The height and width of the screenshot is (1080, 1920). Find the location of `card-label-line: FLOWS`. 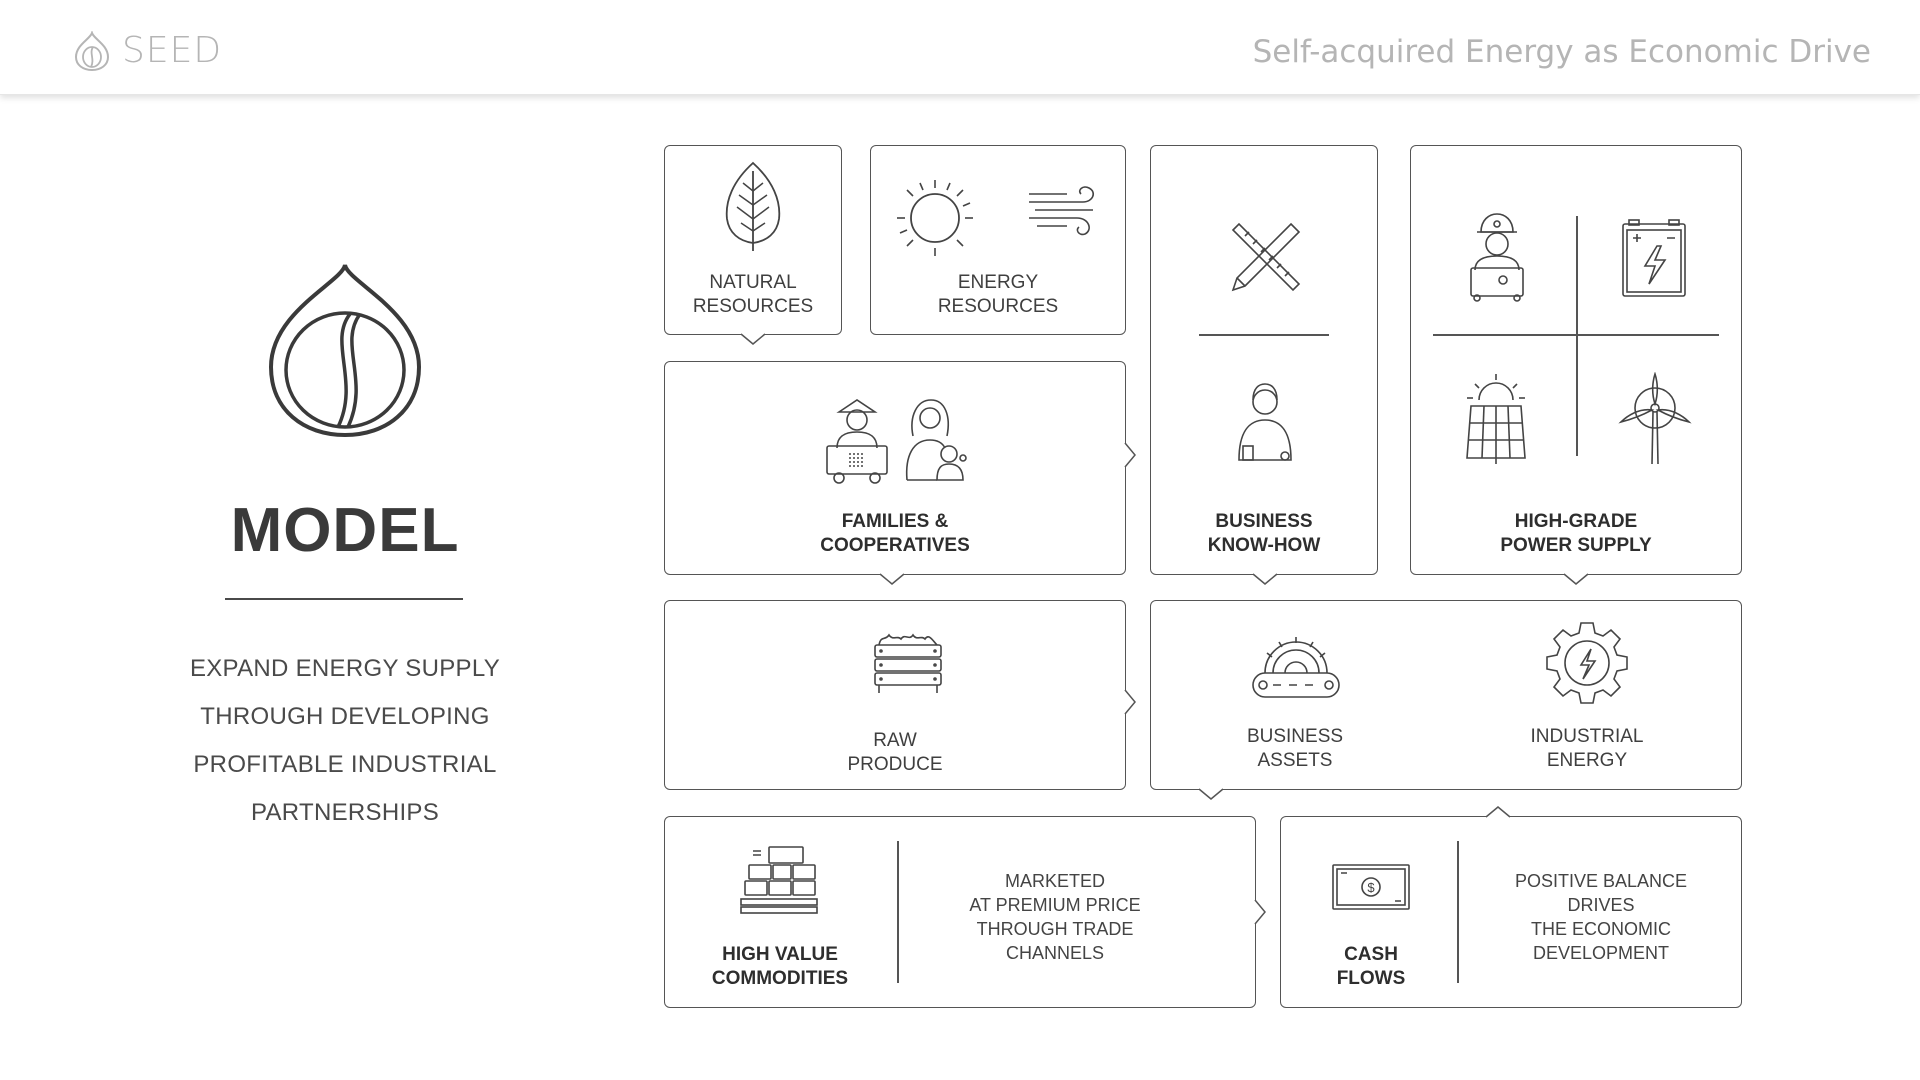

card-label-line: FLOWS is located at coordinates (1371, 978).